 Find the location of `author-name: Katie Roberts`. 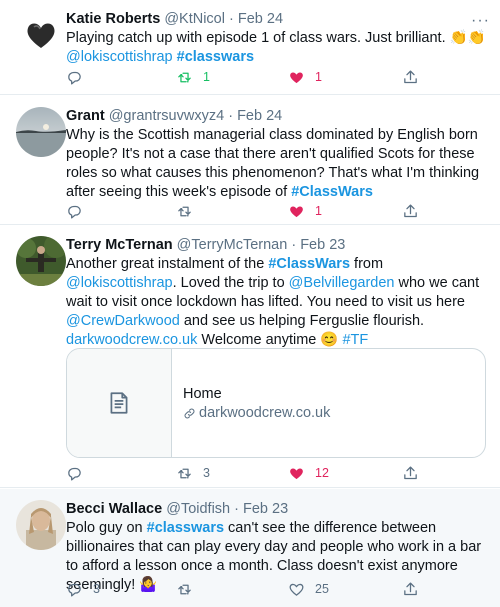

author-name: Katie Roberts is located at coordinates (113, 19).